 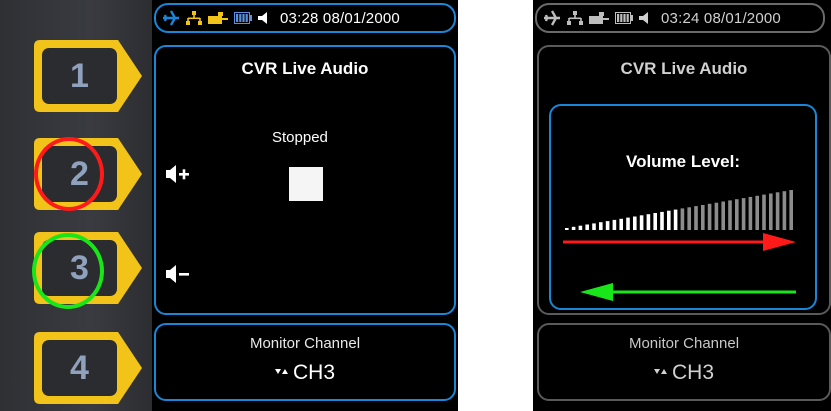 I want to click on green-arrow-head, so click(x=596, y=292).